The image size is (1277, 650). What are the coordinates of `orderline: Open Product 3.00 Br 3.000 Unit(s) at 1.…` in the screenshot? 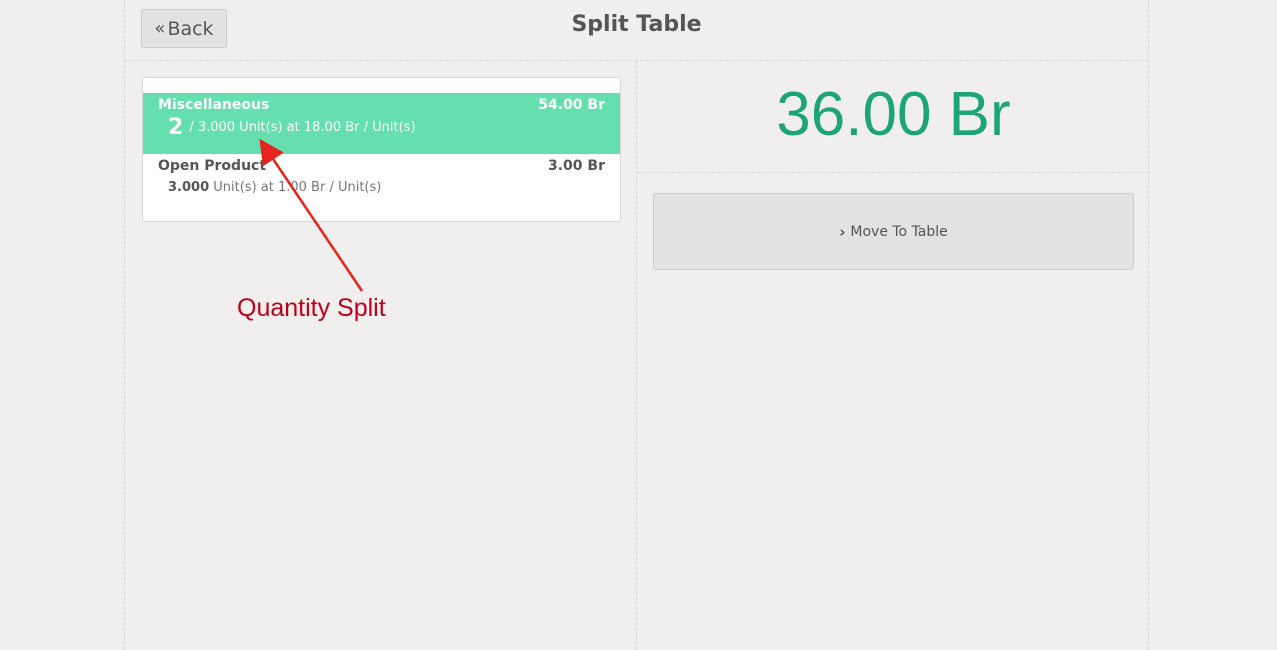 It's located at (381, 182).